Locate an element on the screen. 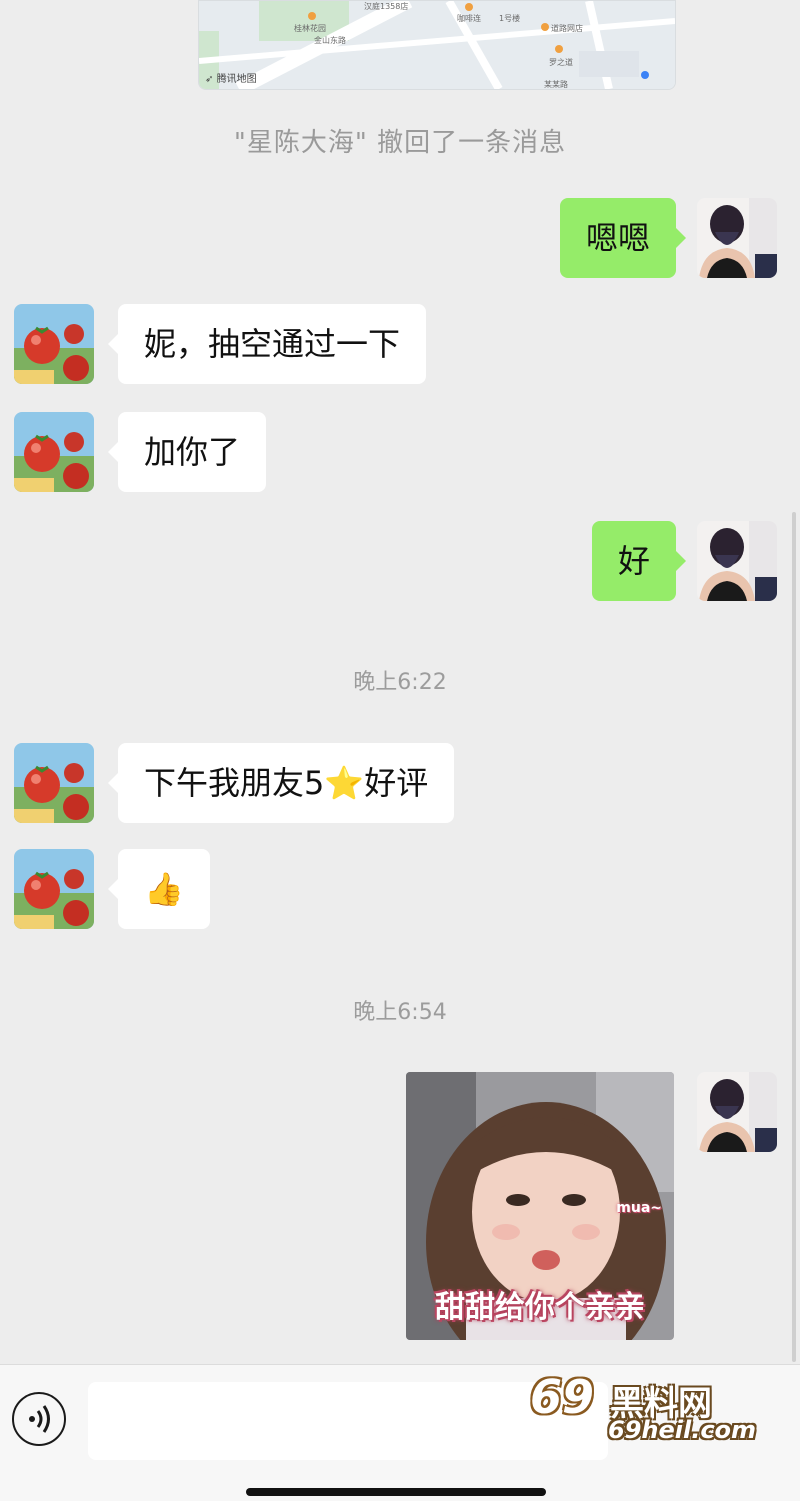  watermark-logo: 69 黑料网 69heil.com is located at coordinates (660, 1415).